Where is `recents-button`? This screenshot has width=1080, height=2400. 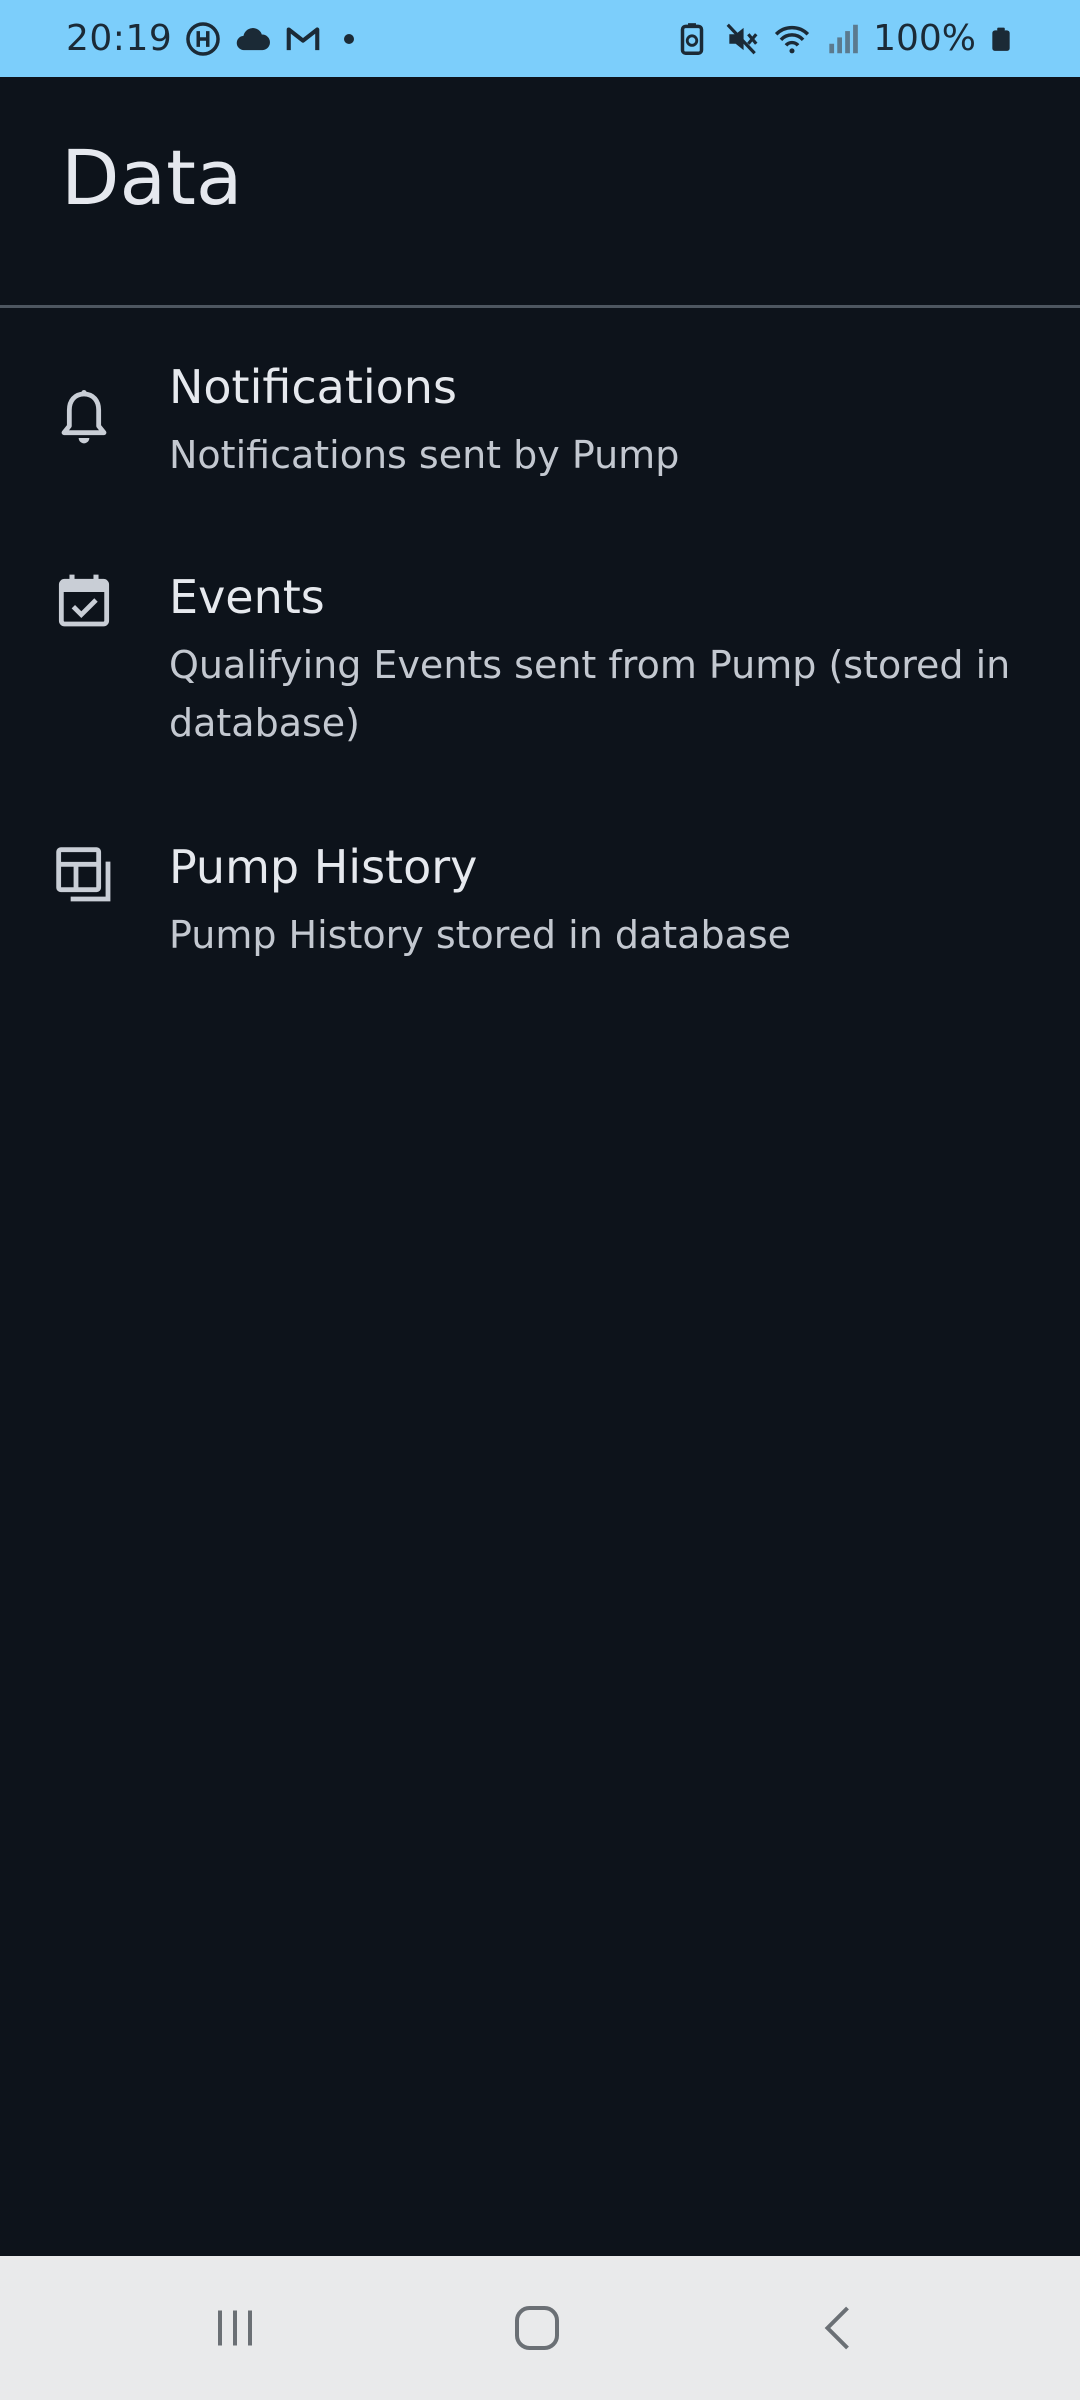 recents-button is located at coordinates (235, 2328).